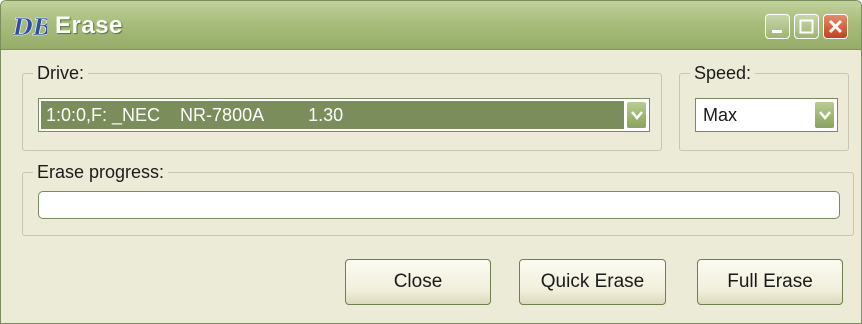 The height and width of the screenshot is (324, 862). I want to click on close-window-button, so click(835, 26).